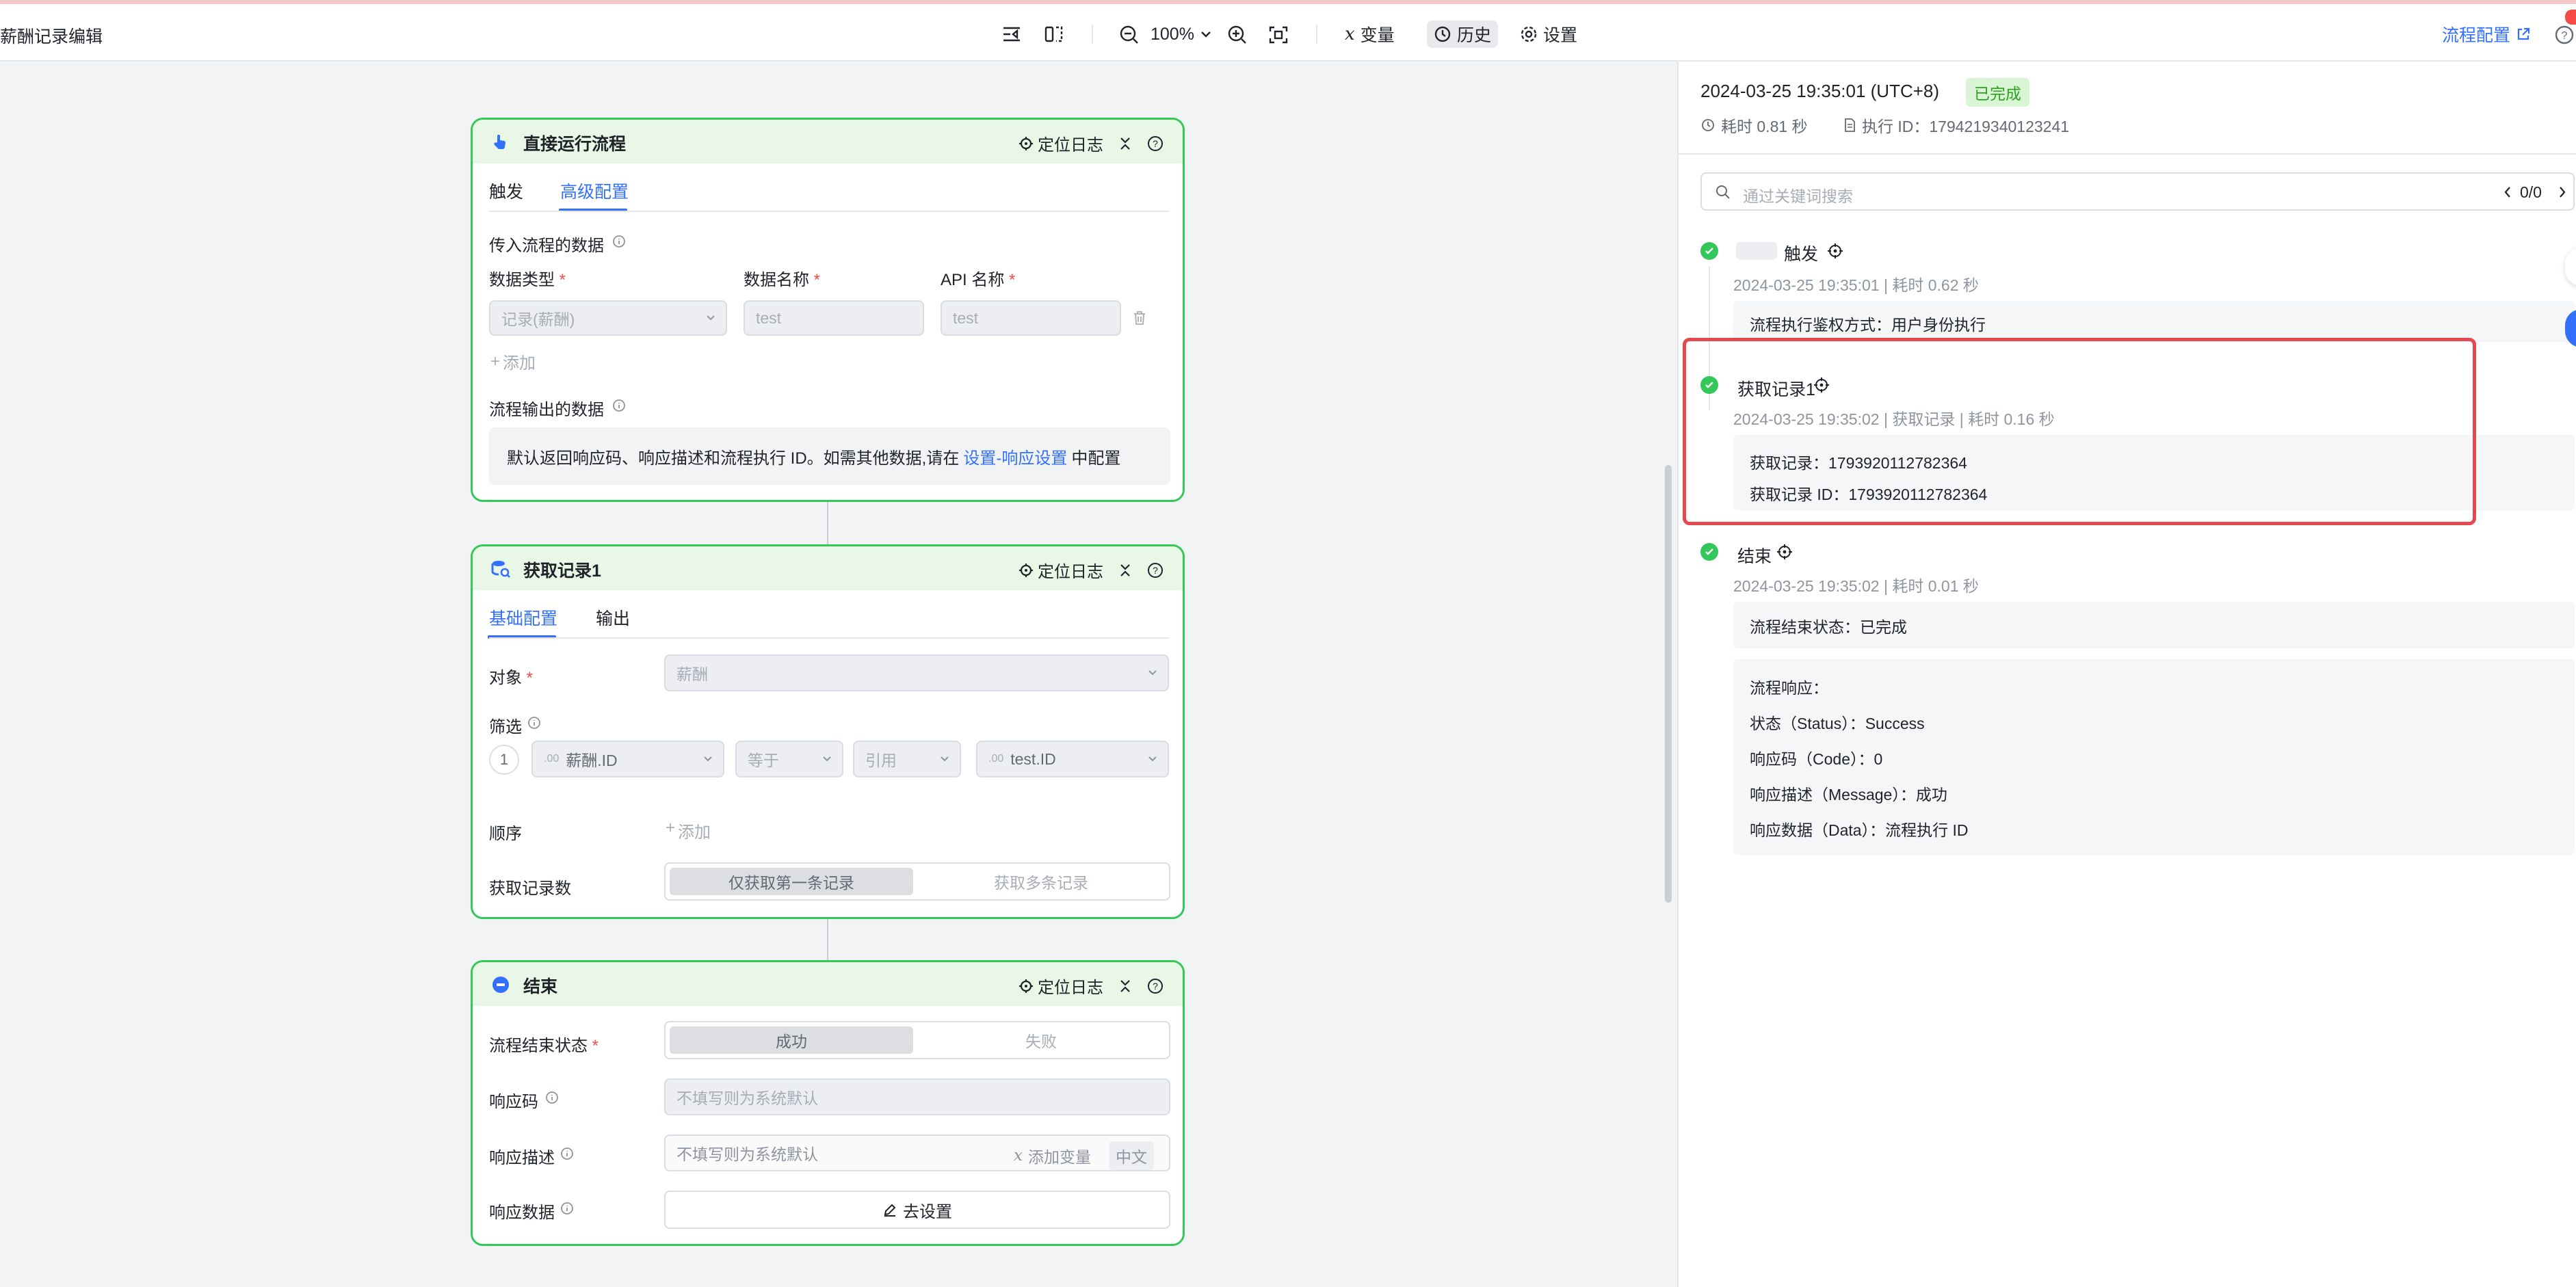  What do you see at coordinates (1237, 35) in the screenshot?
I see `zoom-in-icon` at bounding box center [1237, 35].